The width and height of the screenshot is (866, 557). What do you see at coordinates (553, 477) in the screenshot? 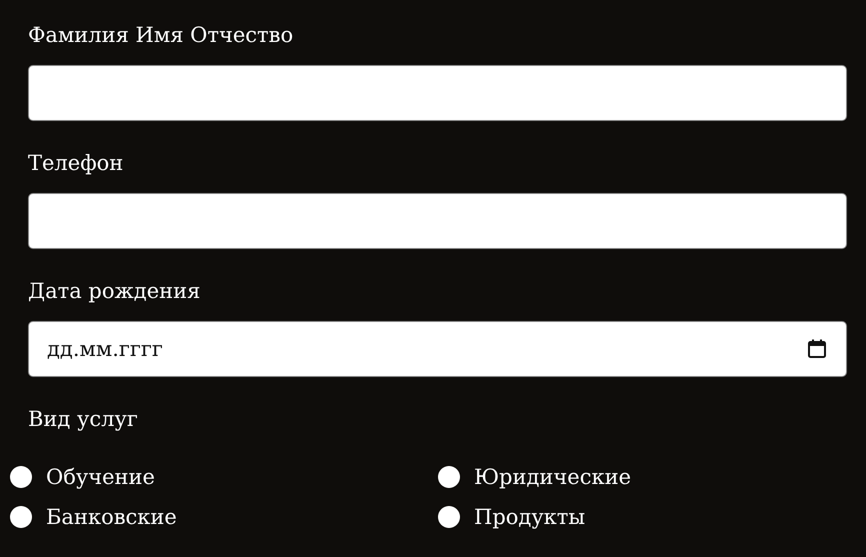
I see `radio-label: Юридические` at bounding box center [553, 477].